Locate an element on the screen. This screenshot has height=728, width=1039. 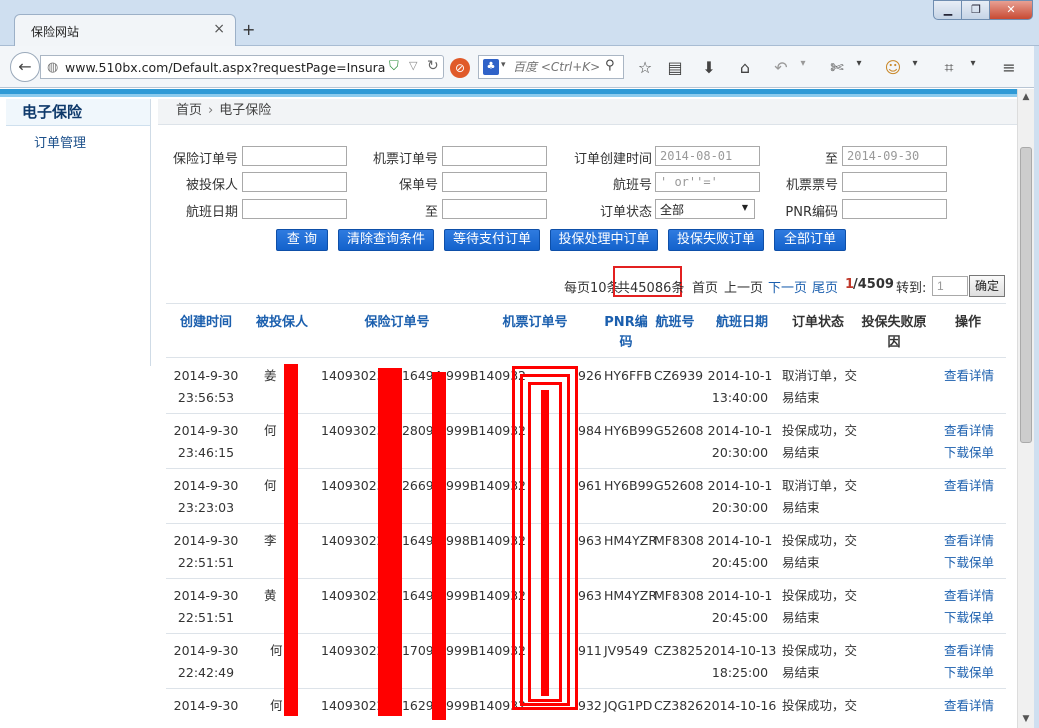
menu-icon: ≡ is located at coordinates (1009, 67).